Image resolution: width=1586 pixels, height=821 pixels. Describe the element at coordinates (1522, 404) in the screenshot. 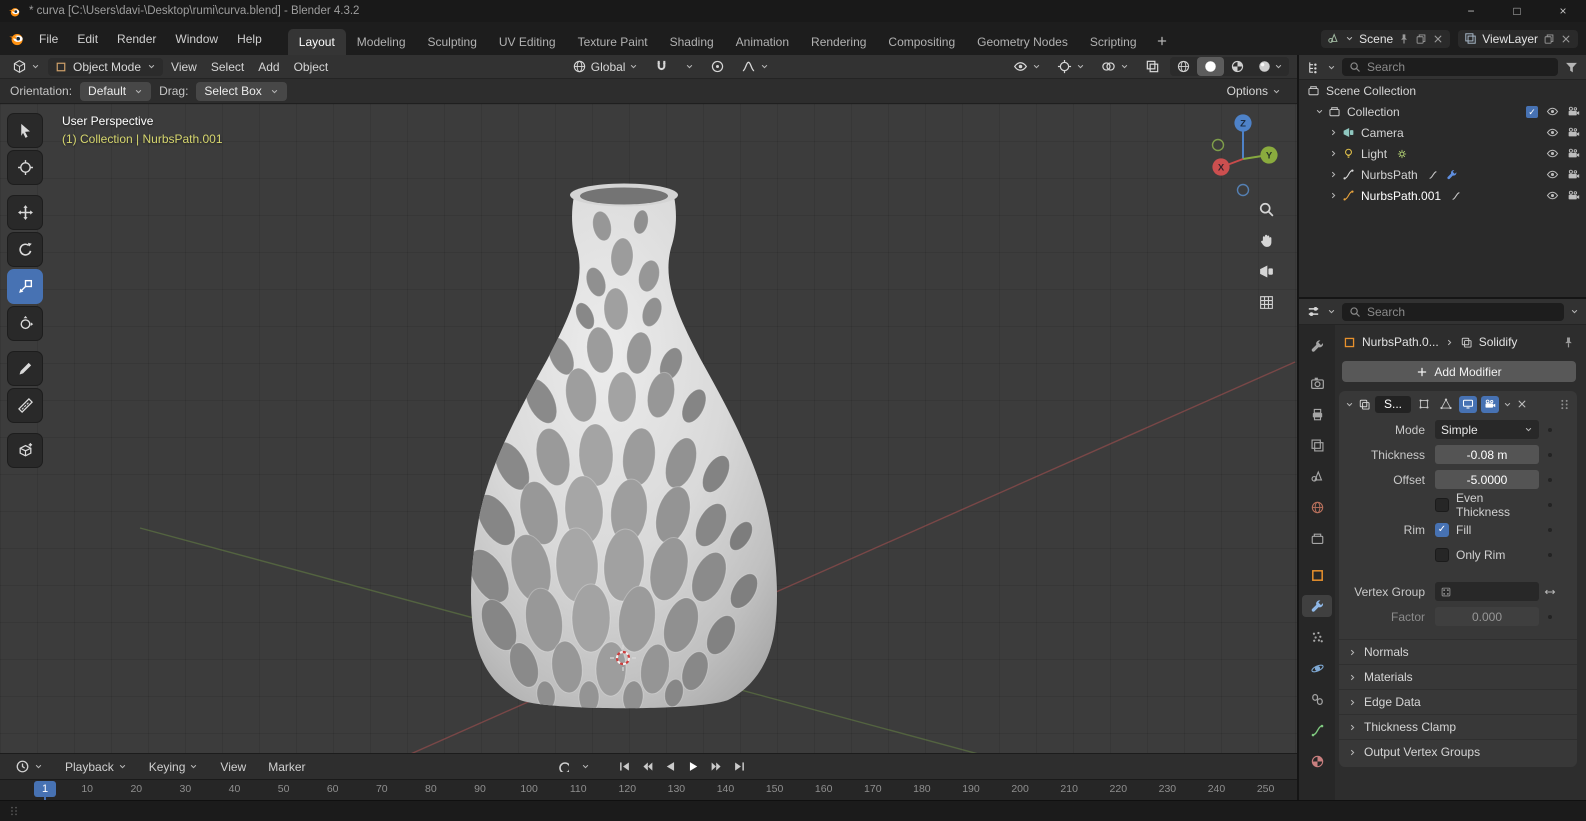

I see `close-icon` at that location.